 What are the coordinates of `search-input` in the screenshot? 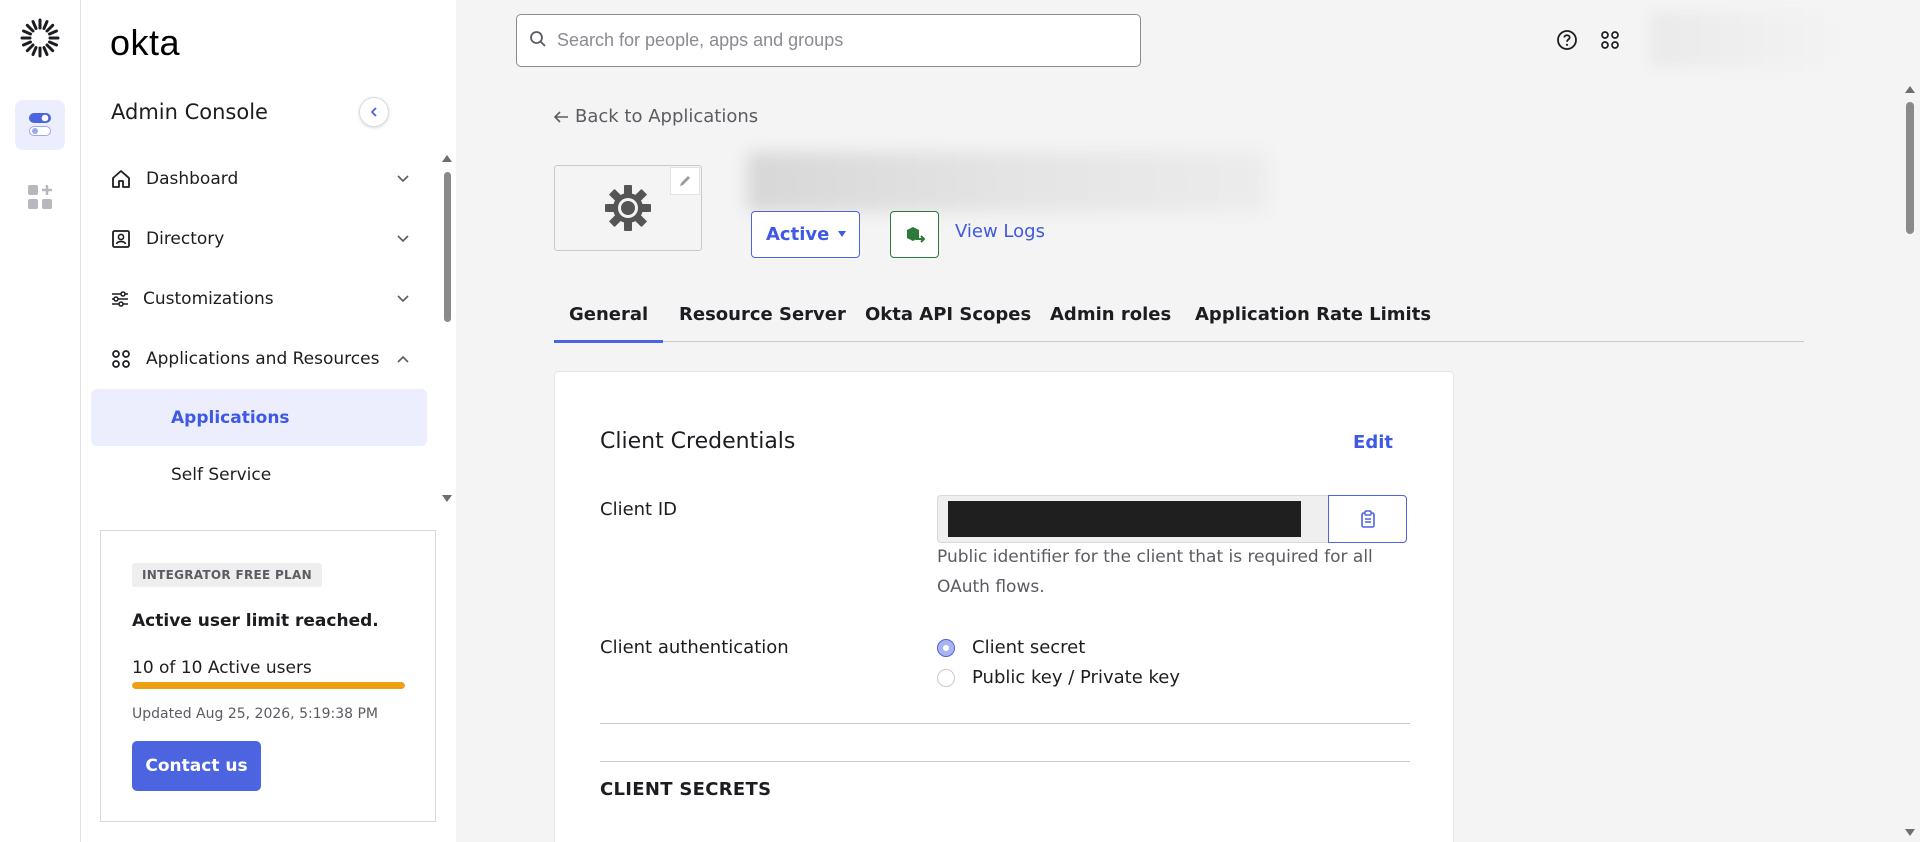 It's located at (837, 40).